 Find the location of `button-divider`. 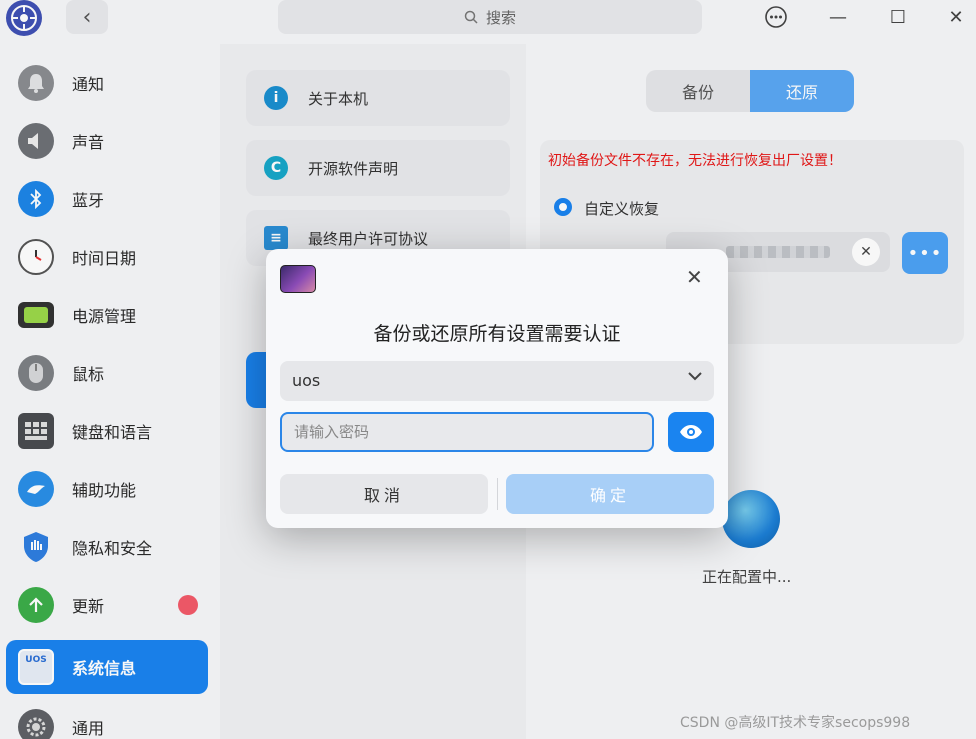

button-divider is located at coordinates (497, 494).